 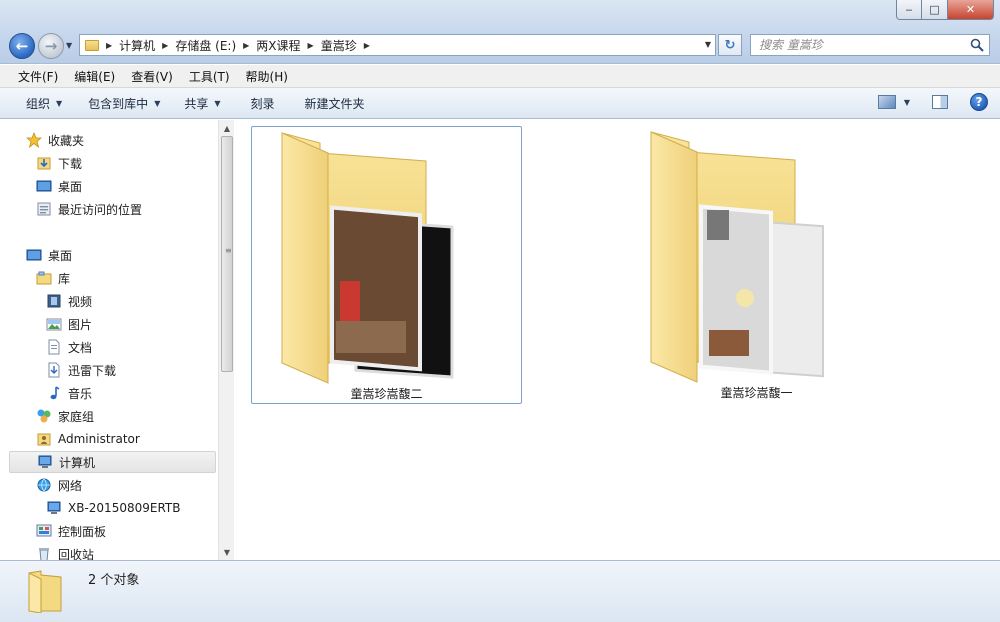 What do you see at coordinates (886, 102) in the screenshot?
I see `change-view-icon` at bounding box center [886, 102].